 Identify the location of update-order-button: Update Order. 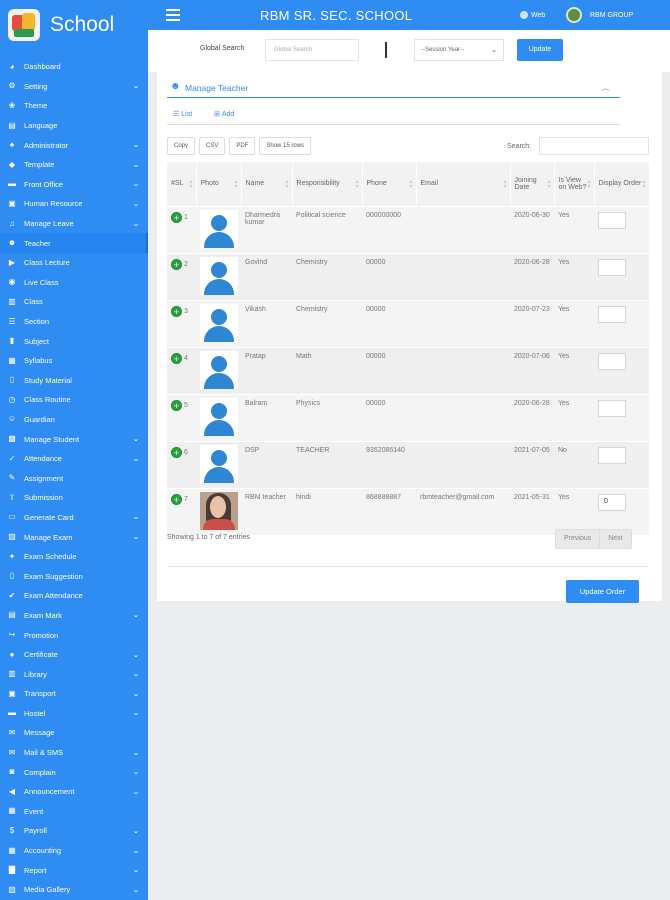
(602, 591).